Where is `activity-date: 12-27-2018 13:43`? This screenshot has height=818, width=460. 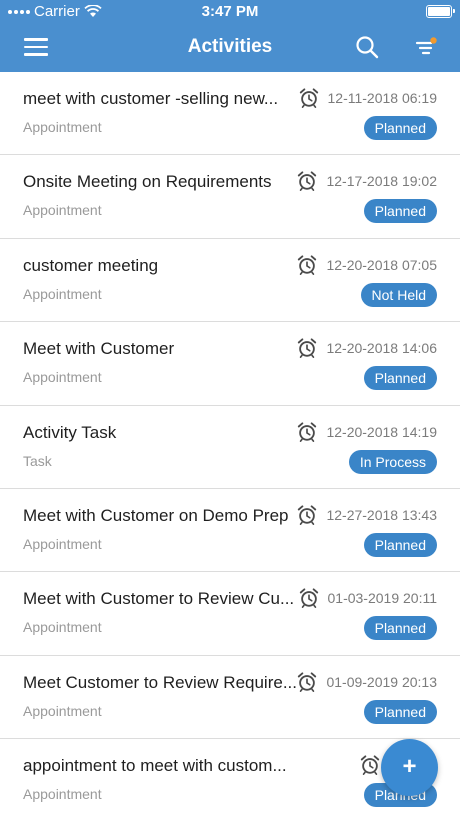 activity-date: 12-27-2018 13:43 is located at coordinates (381, 514).